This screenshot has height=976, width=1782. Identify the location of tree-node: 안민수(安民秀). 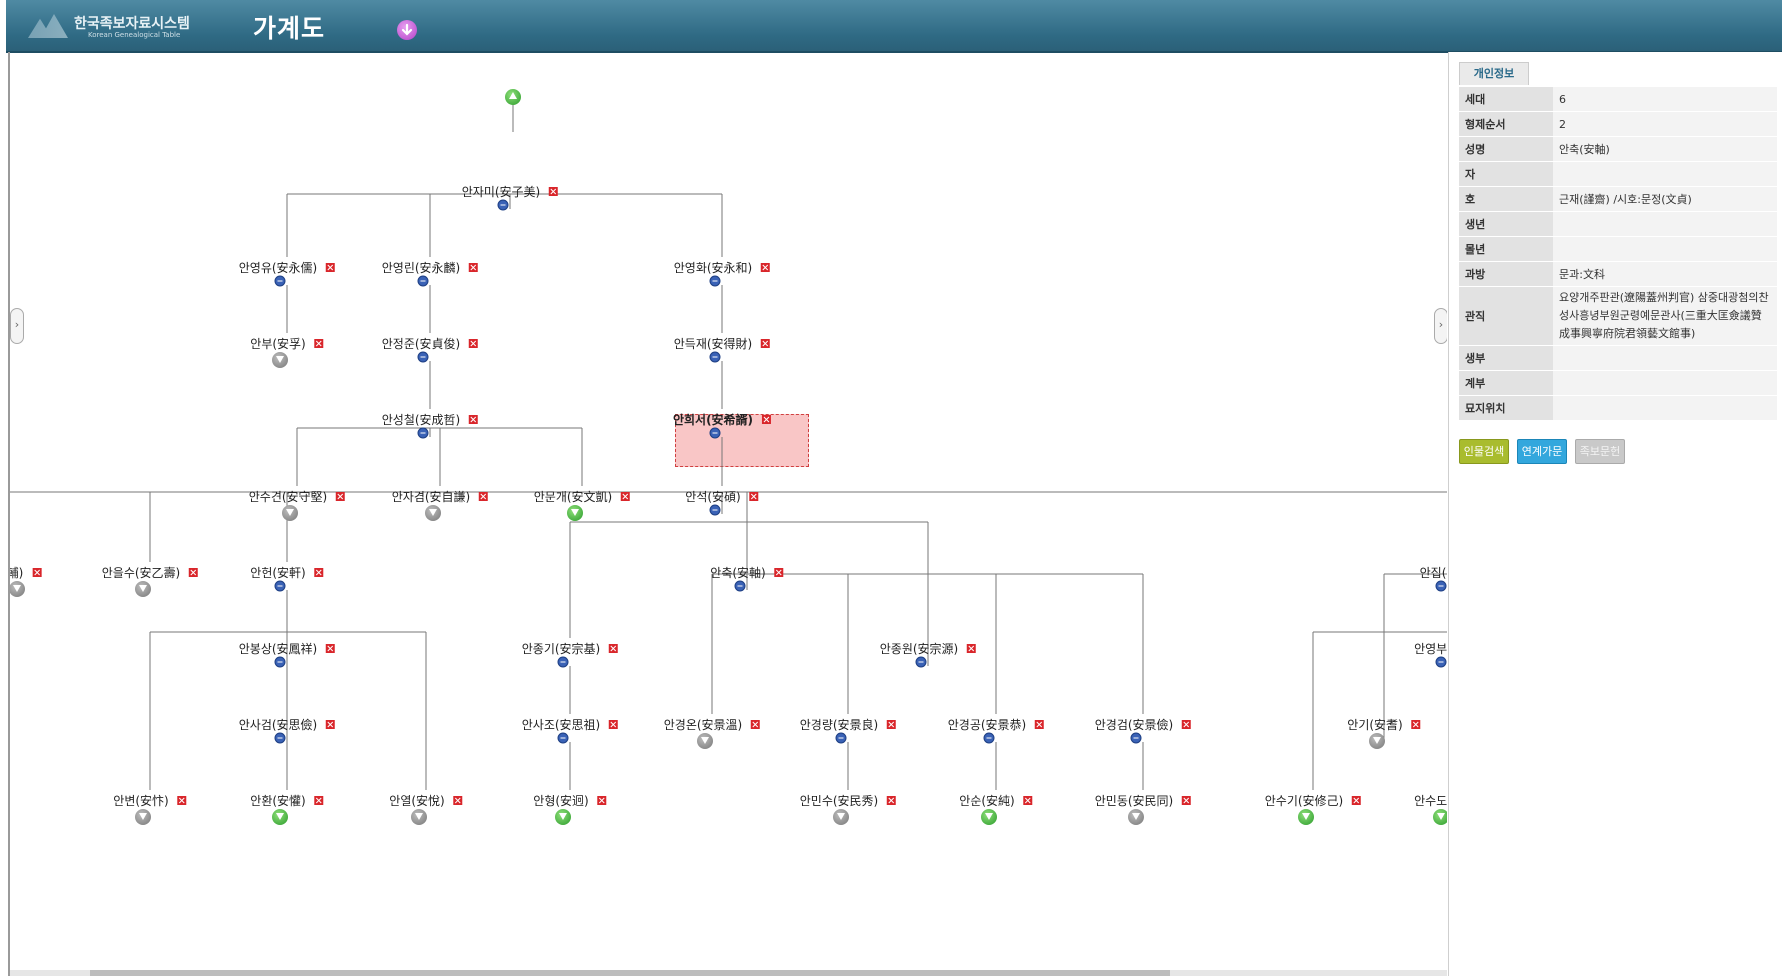
(848, 800).